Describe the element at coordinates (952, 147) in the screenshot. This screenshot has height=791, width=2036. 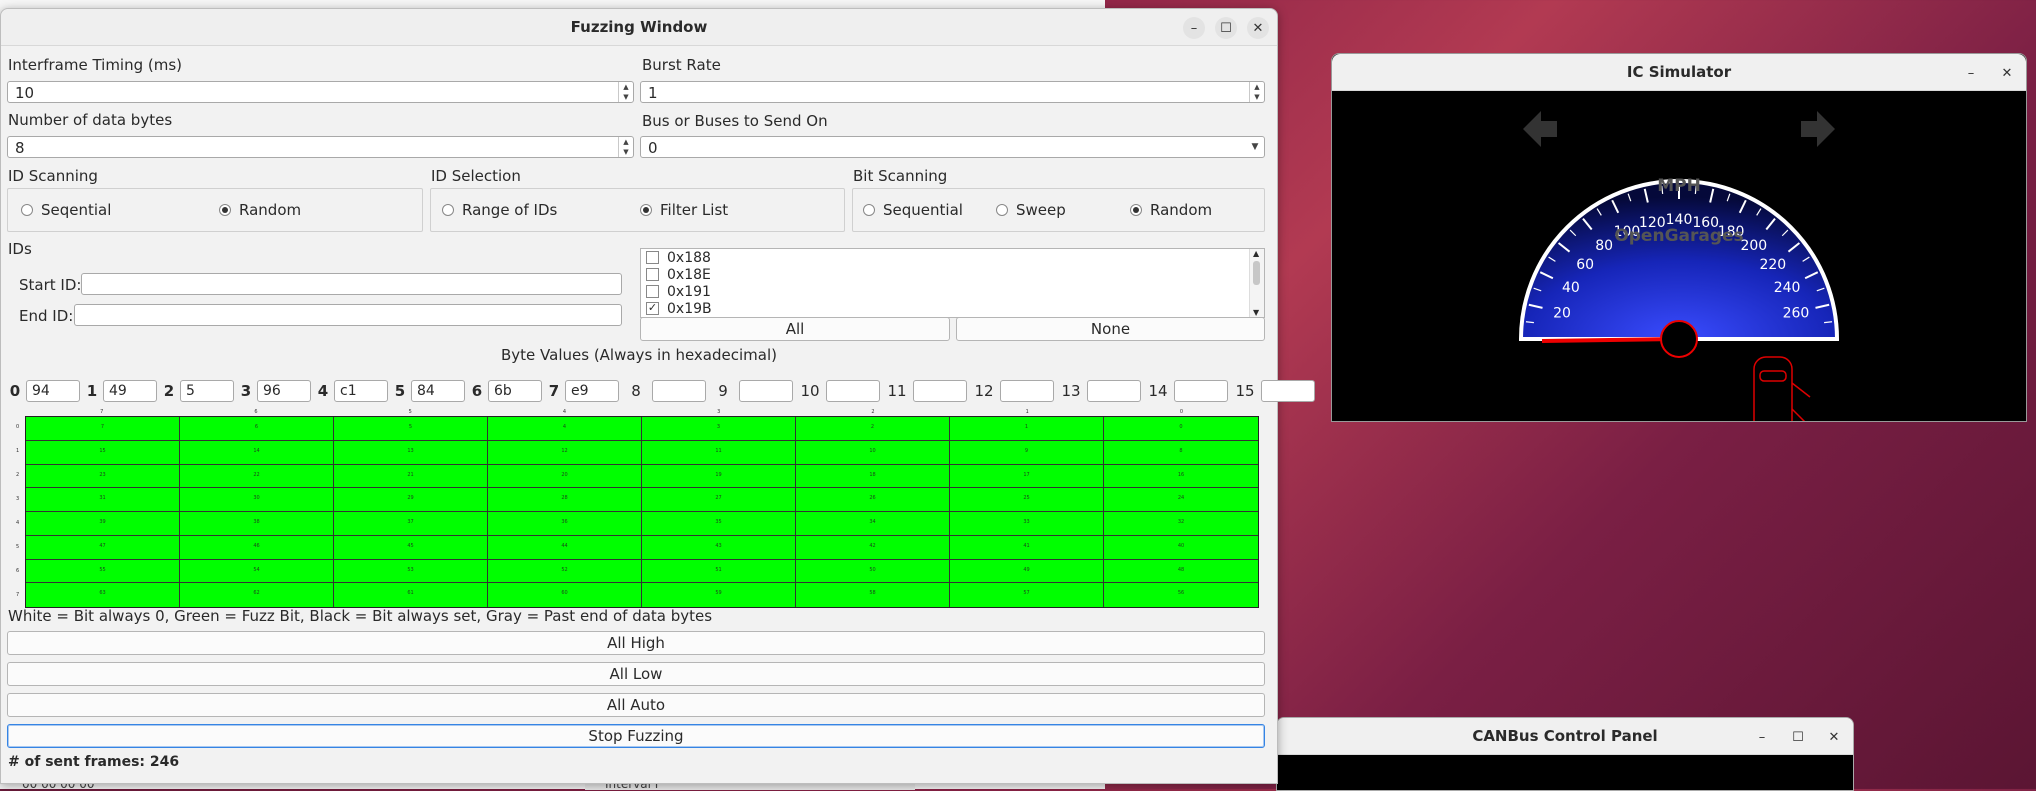
I see `bus-select: 0 ▼` at that location.